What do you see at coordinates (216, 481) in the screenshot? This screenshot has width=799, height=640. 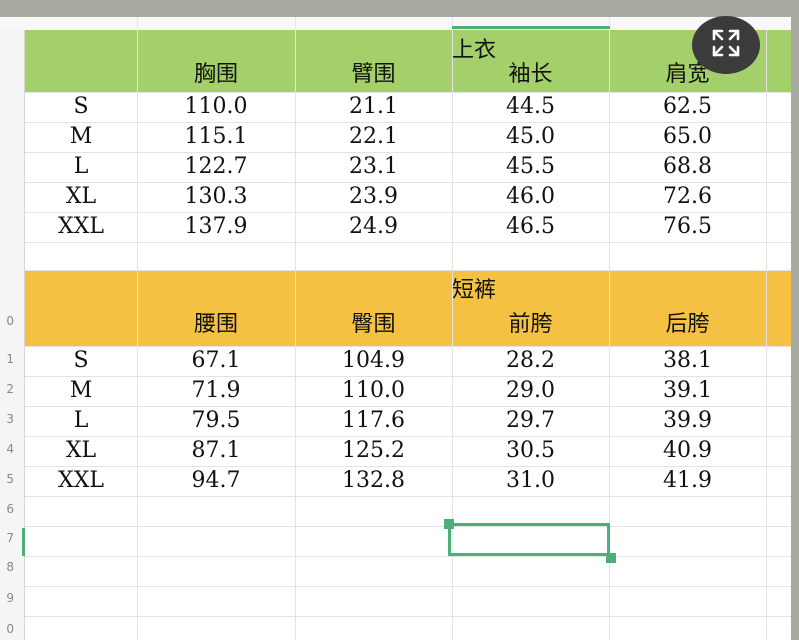 I see `value-cell: 94.7` at bounding box center [216, 481].